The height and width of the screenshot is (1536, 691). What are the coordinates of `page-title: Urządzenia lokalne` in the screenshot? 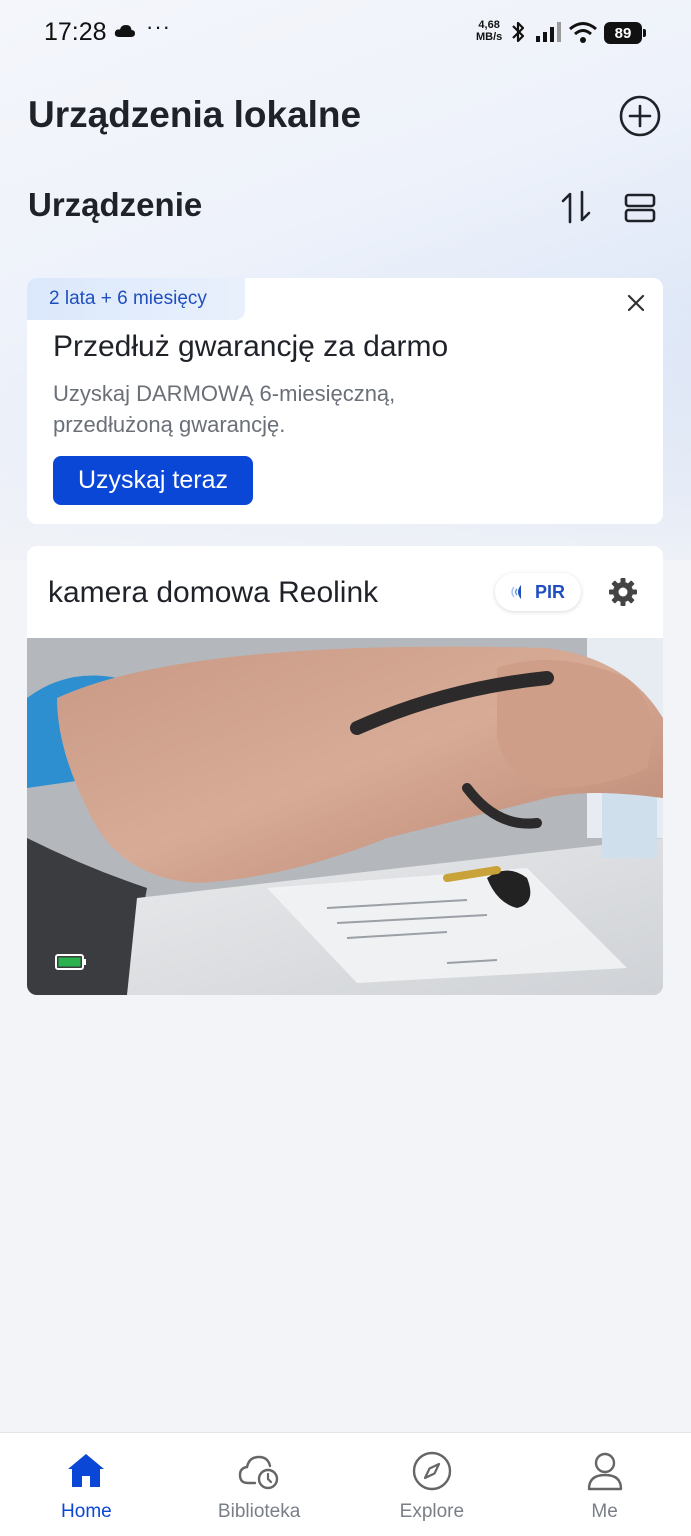 It's located at (195, 114).